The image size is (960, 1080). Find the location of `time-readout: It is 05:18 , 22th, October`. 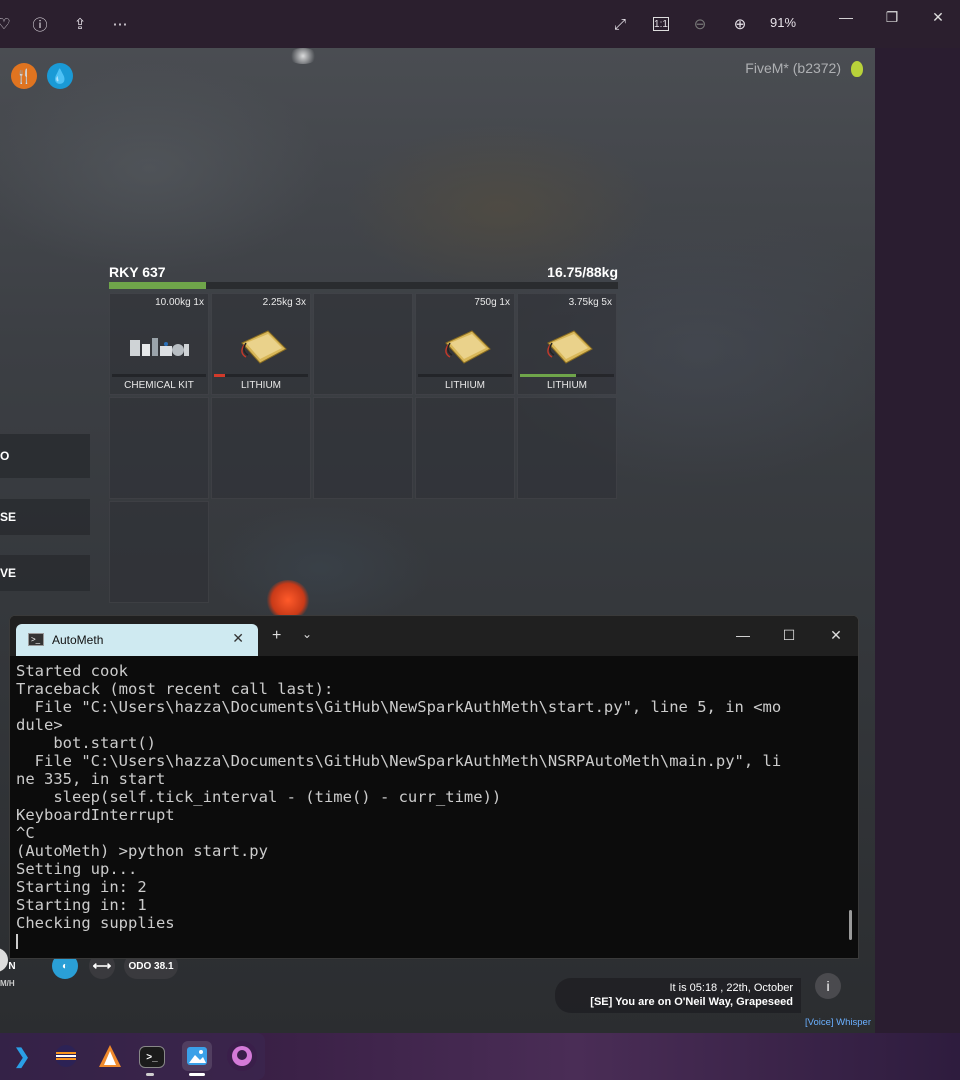

time-readout: It is 05:18 , 22th, October is located at coordinates (731, 988).